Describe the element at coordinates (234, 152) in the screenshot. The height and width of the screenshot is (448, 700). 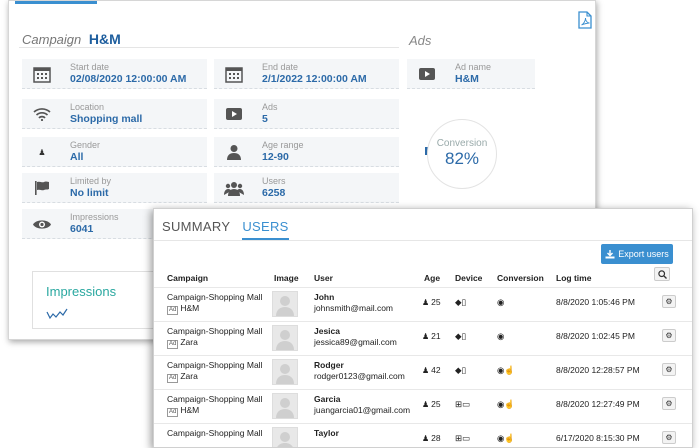
I see `user-icon` at that location.